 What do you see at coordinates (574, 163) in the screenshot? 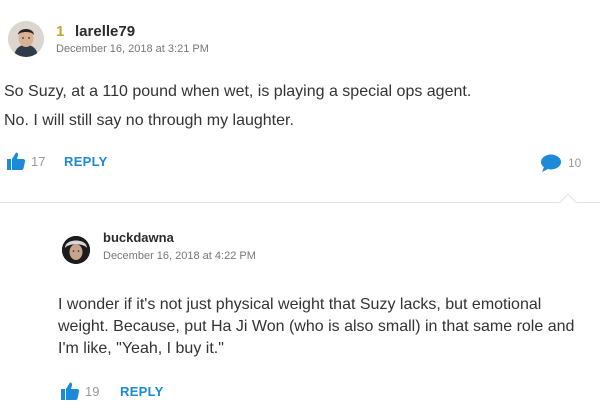
I see `reply-count: 10` at bounding box center [574, 163].